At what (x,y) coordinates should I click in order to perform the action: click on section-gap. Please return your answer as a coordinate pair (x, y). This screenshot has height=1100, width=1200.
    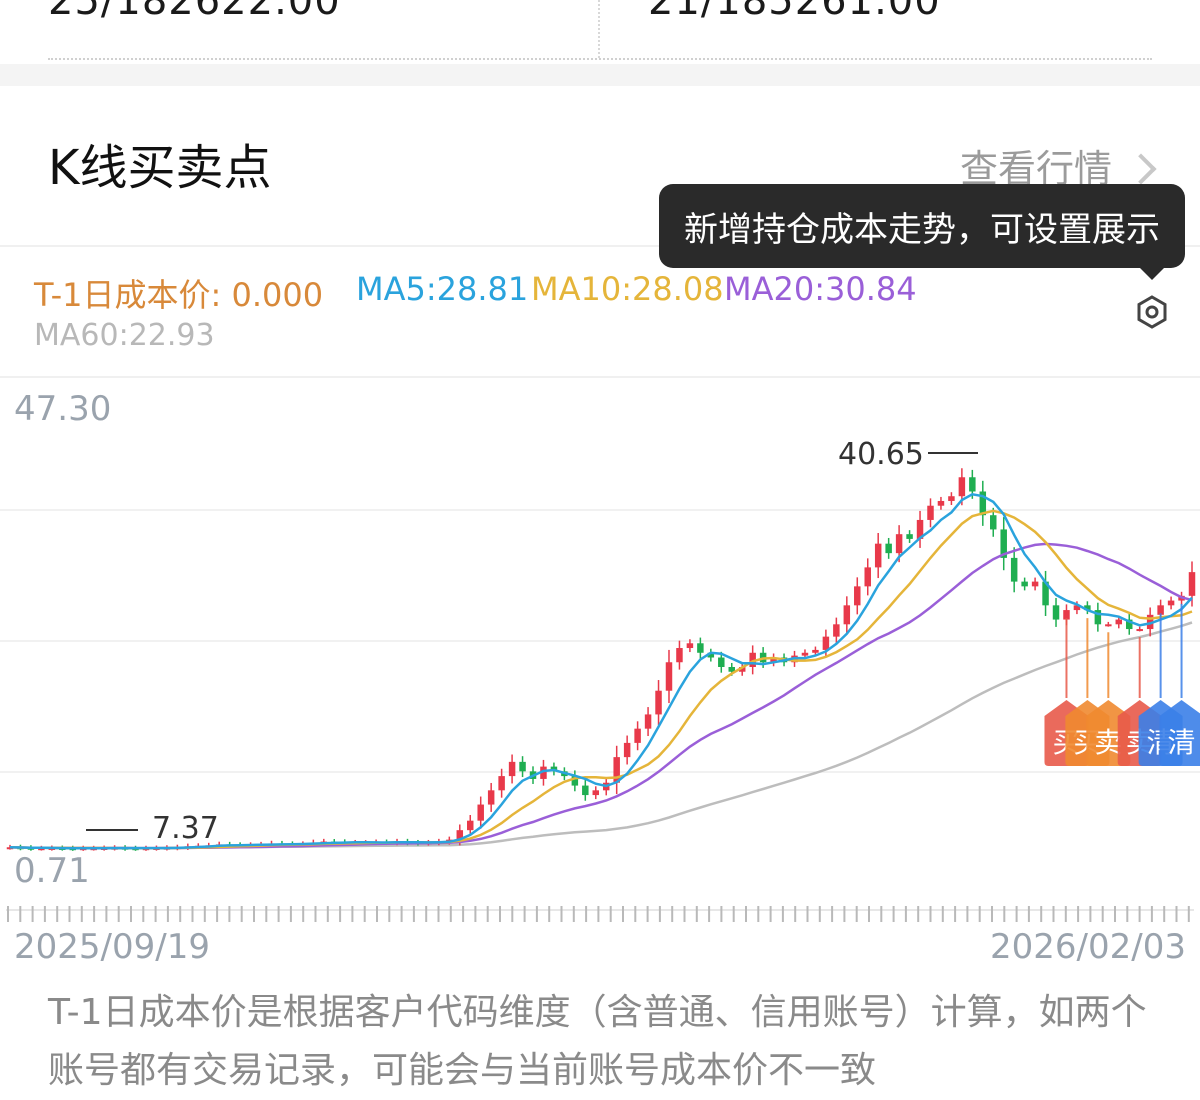
    Looking at the image, I should click on (600, 75).